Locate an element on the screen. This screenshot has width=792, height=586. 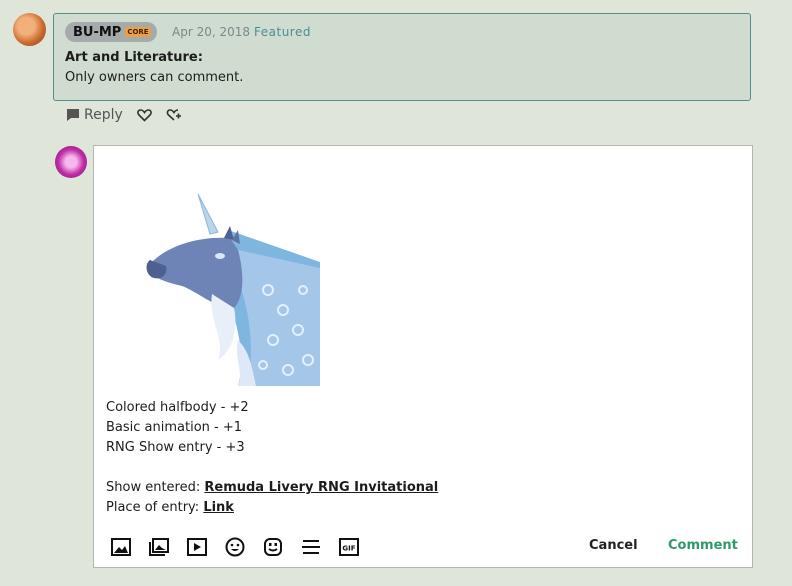
featured-label: Featured is located at coordinates (282, 32).